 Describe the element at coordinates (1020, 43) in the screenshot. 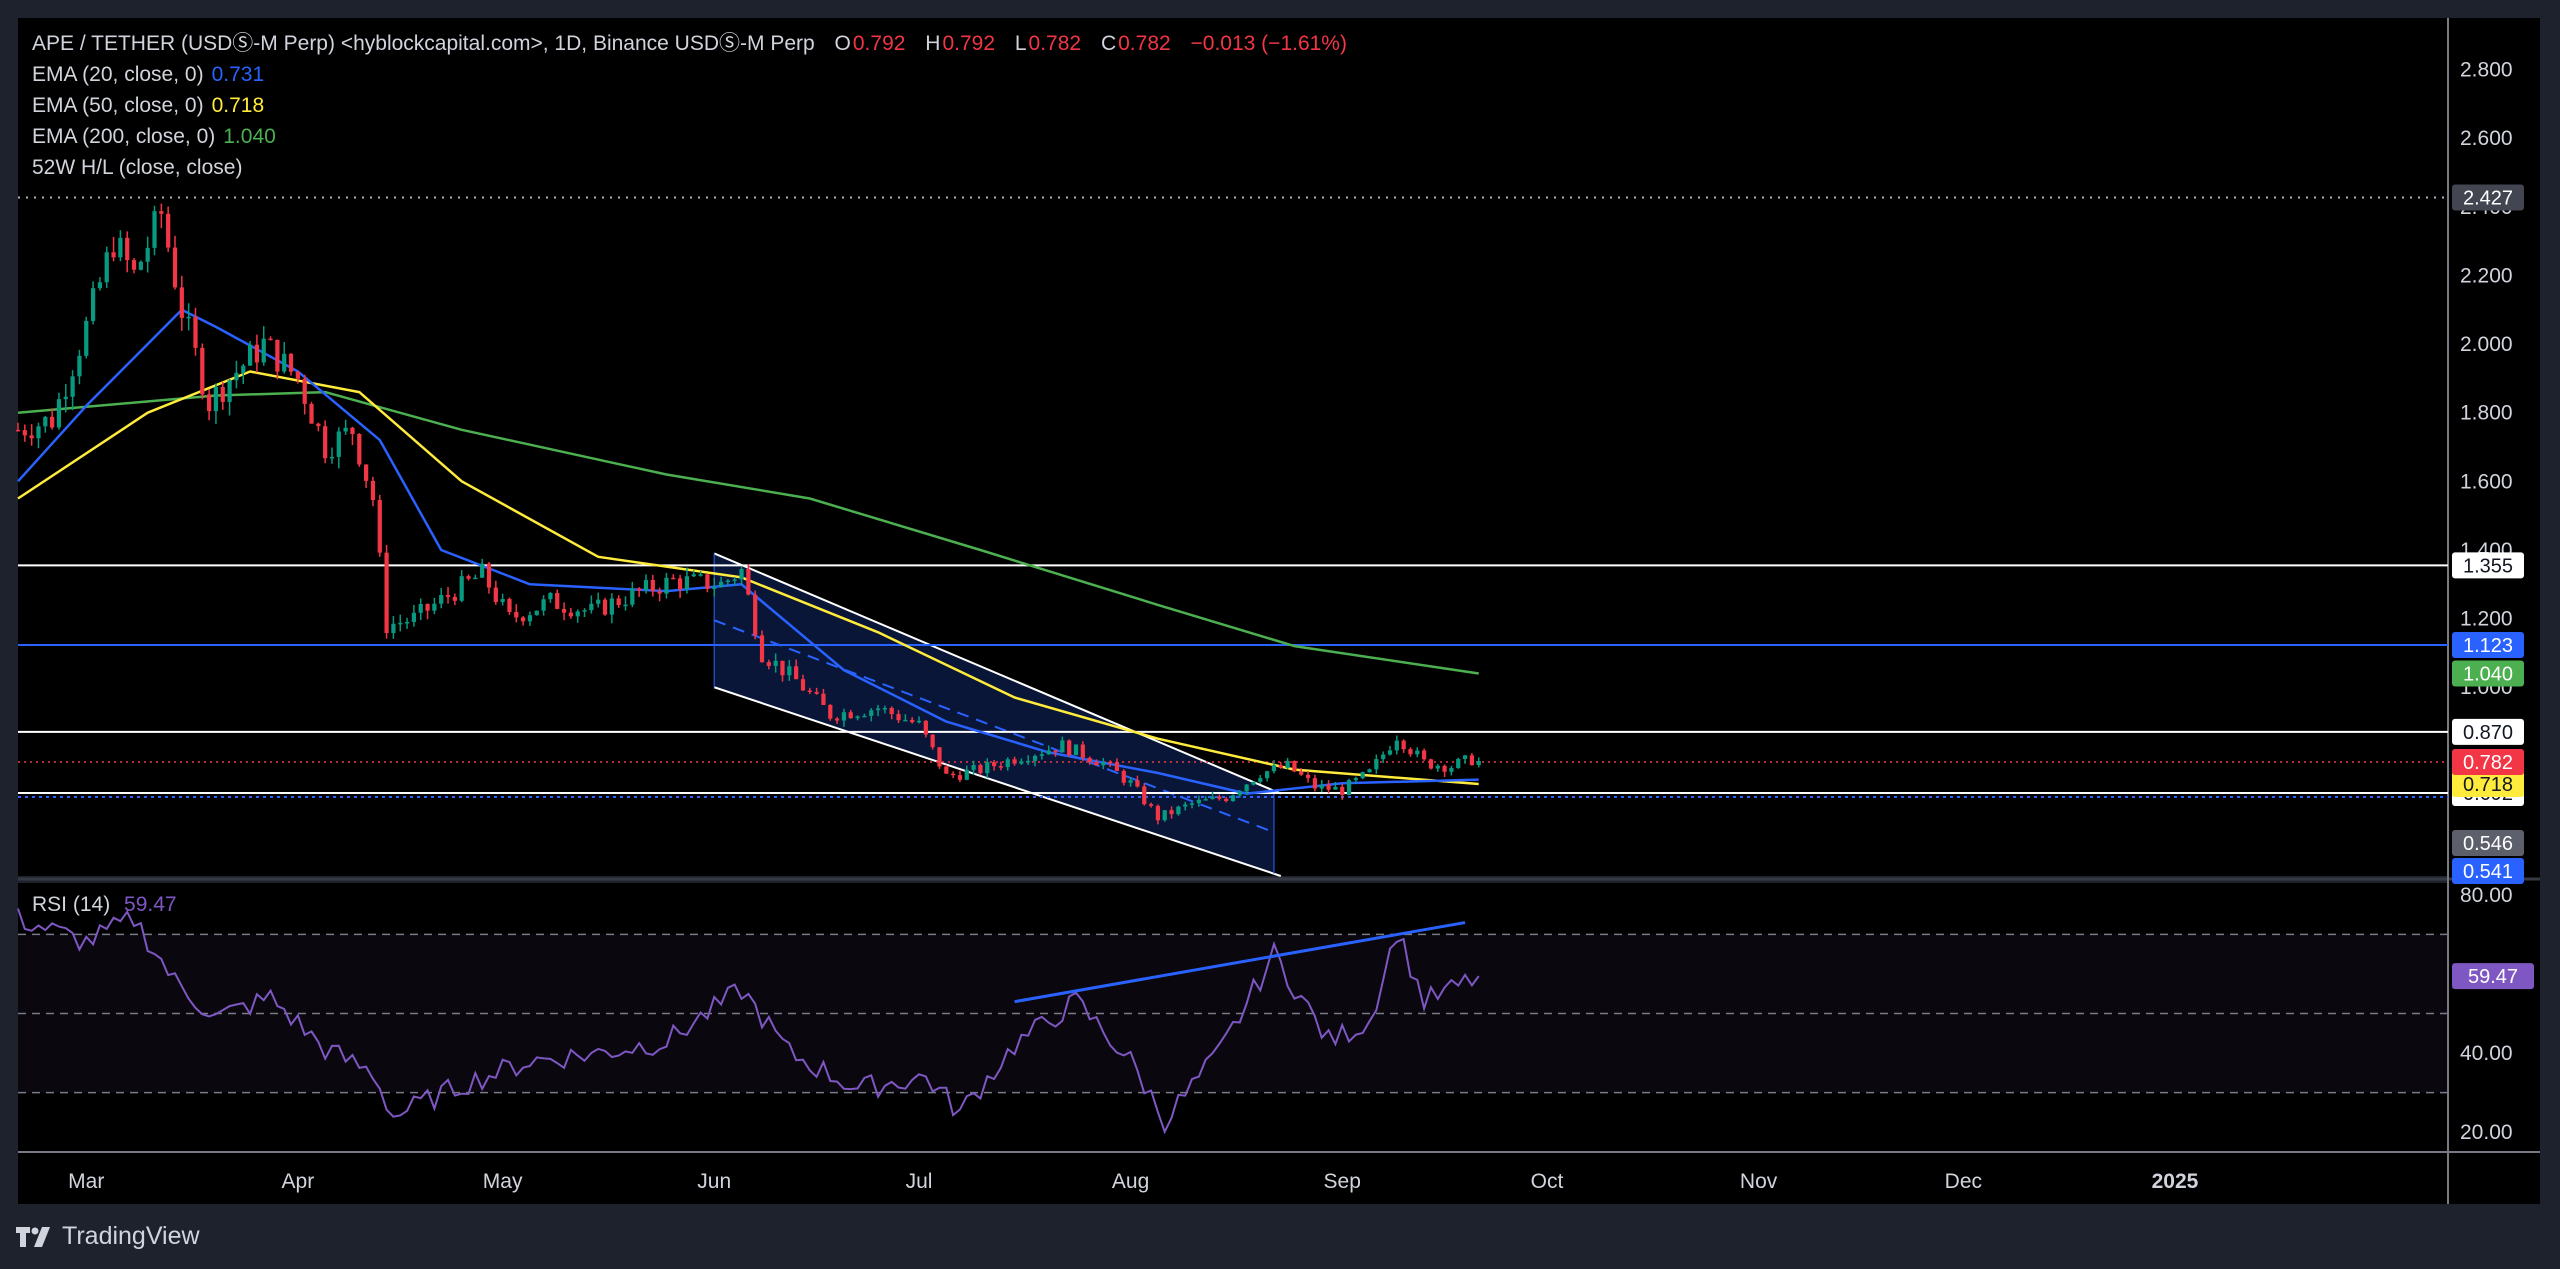

I see `ohlc-low-key: L` at that location.